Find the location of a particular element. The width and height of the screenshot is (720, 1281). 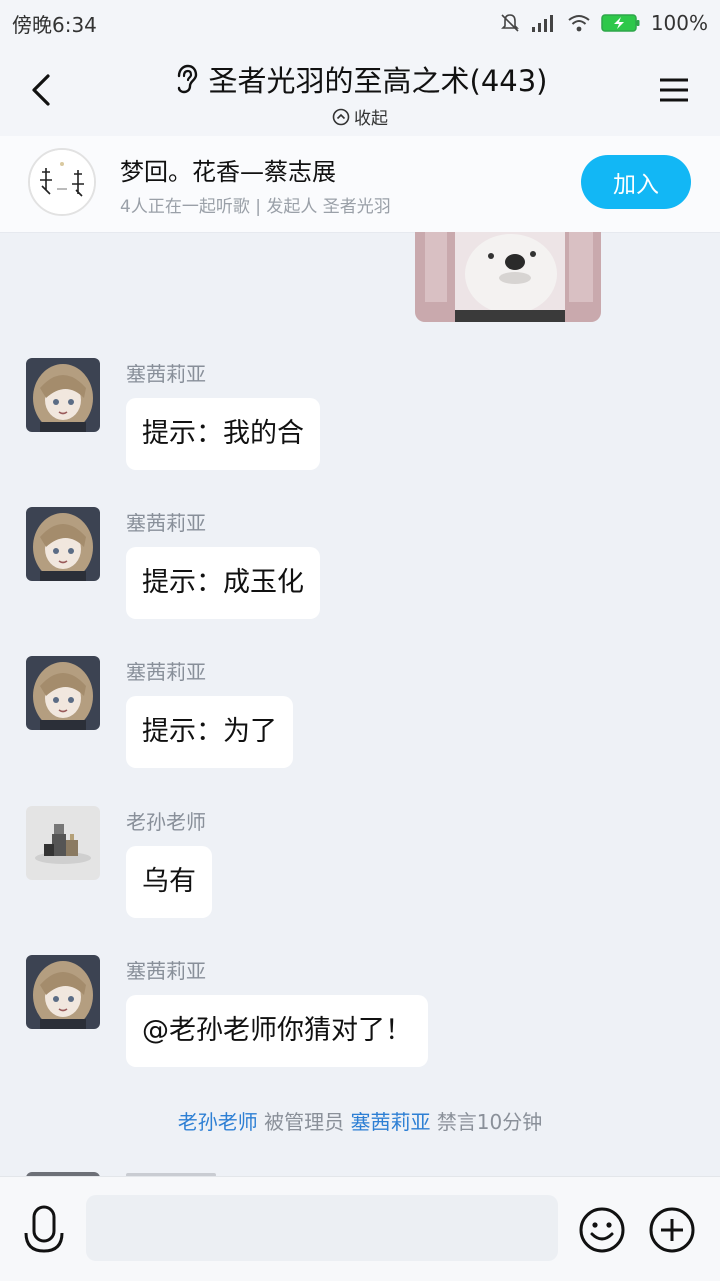

collapse-toggle: 收起 is located at coordinates (360, 116).